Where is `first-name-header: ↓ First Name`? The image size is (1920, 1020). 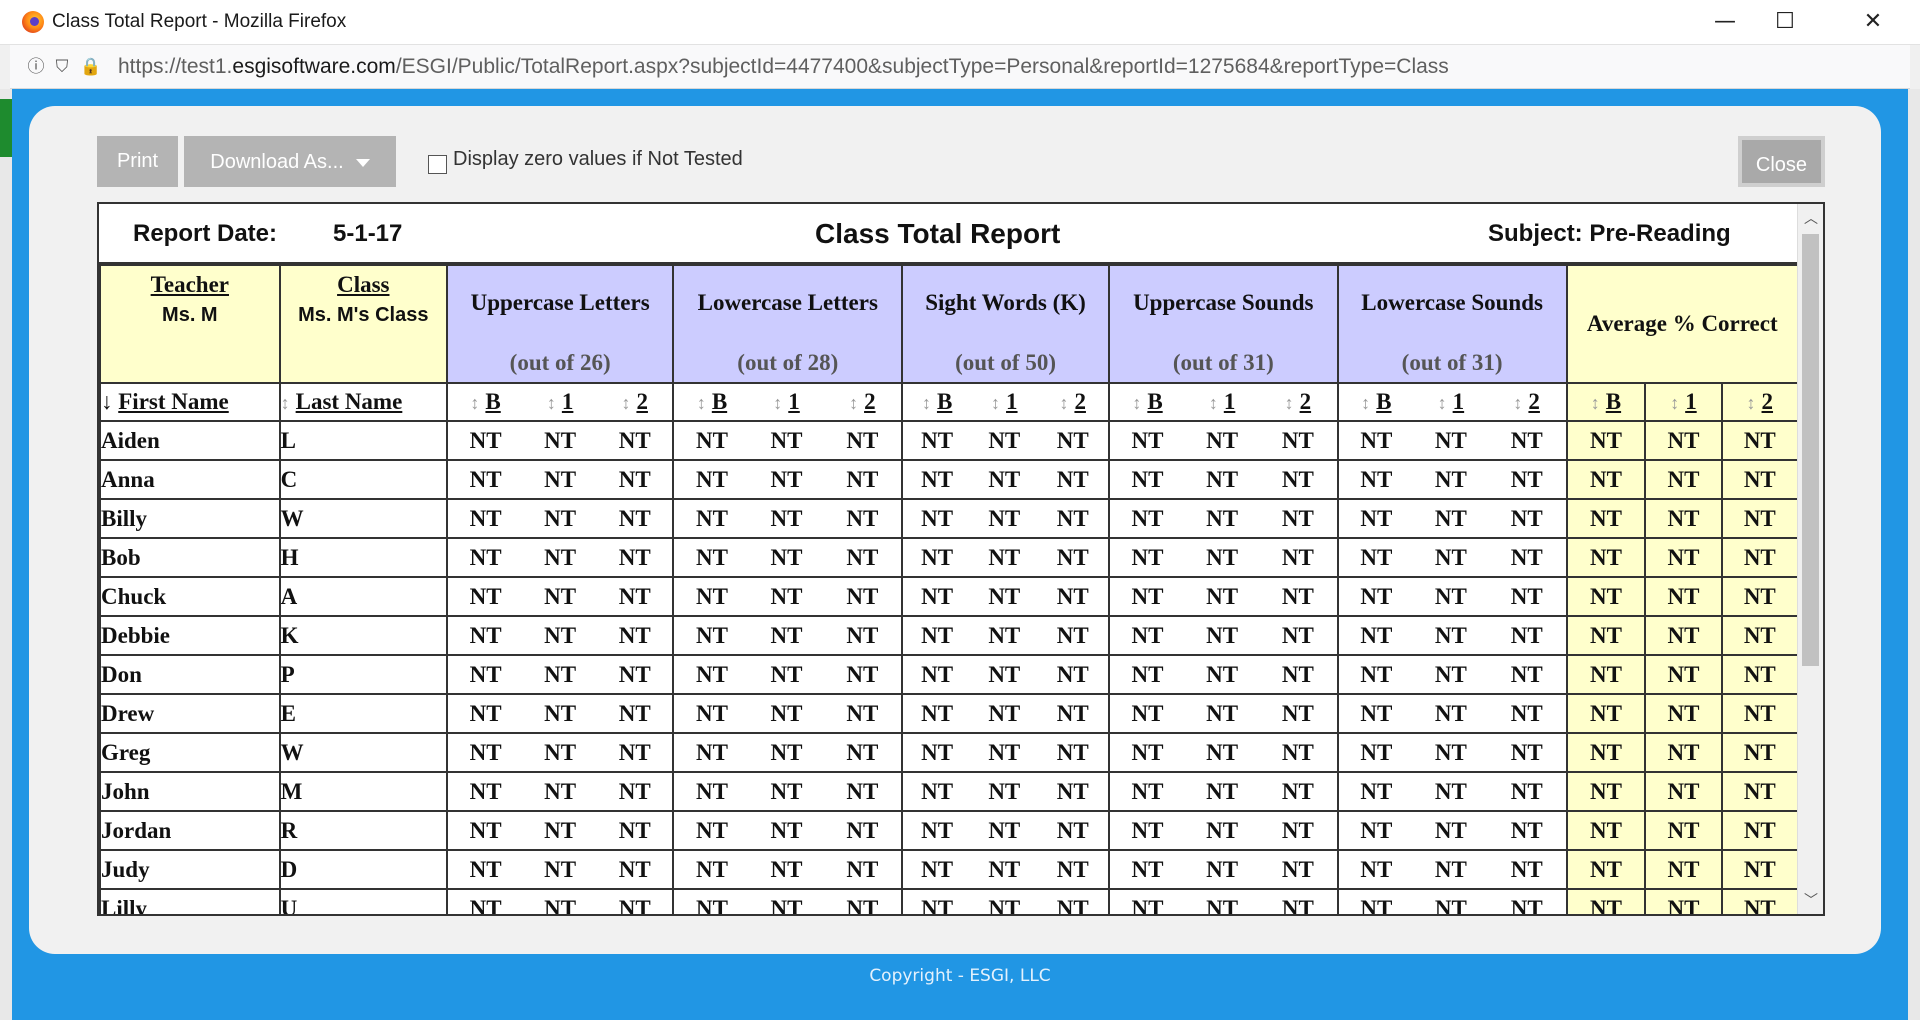 first-name-header: ↓ First Name is located at coordinates (190, 402).